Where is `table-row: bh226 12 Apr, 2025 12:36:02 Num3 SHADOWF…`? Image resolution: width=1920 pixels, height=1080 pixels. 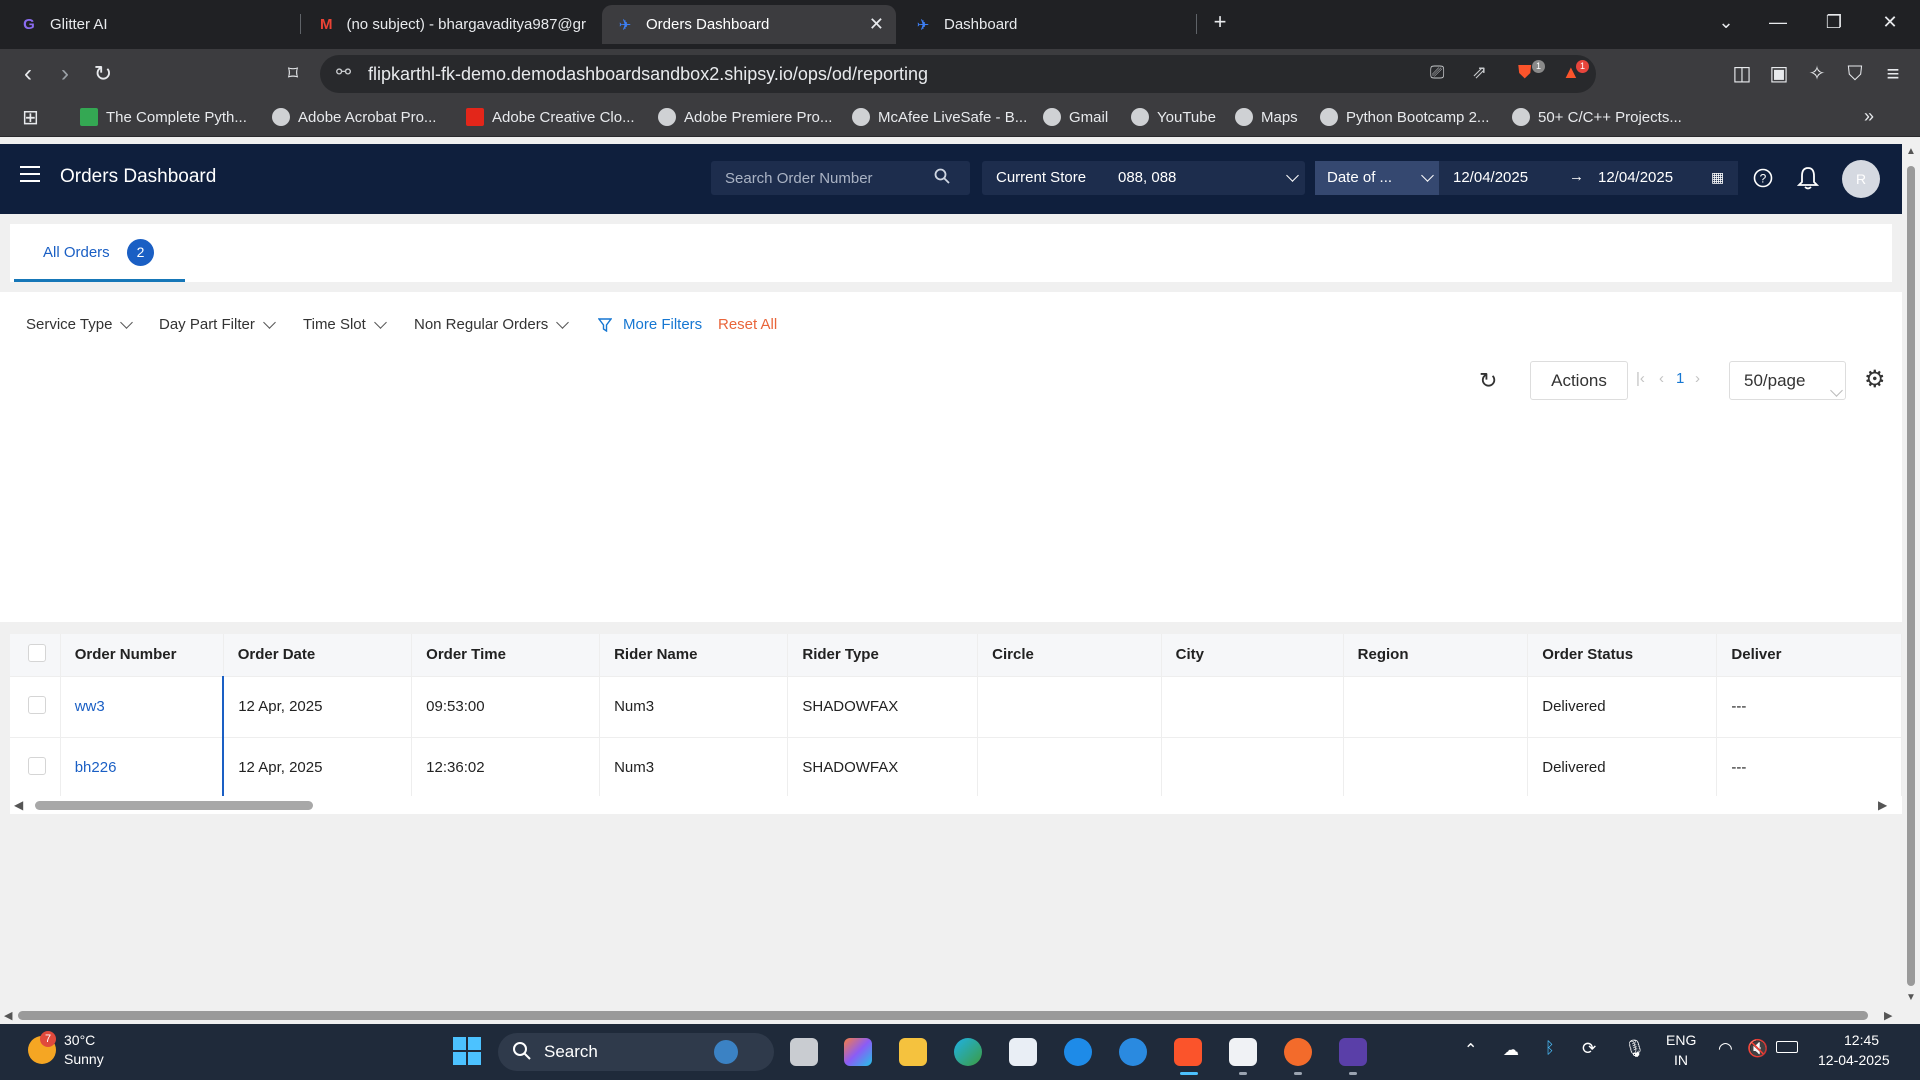 table-row: bh226 12 Apr, 2025 12:36:02 Num3 SHADOWF… is located at coordinates (956, 768).